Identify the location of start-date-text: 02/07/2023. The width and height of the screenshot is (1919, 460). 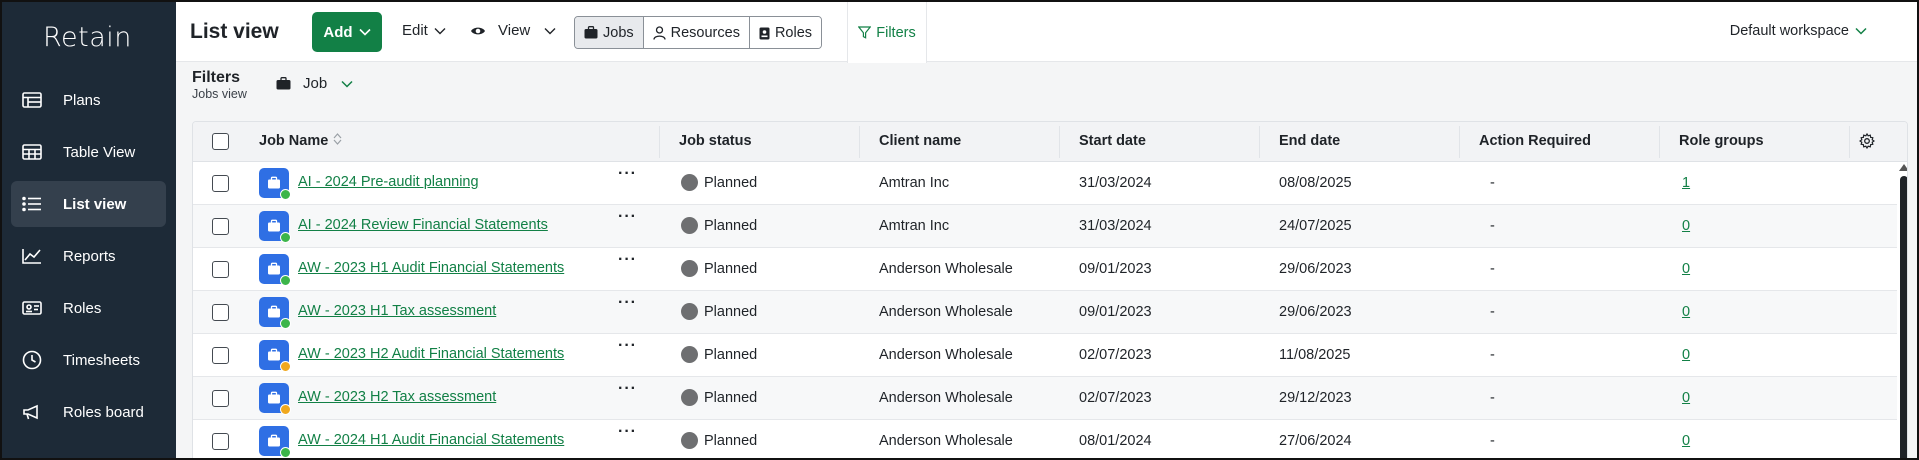
(1115, 355).